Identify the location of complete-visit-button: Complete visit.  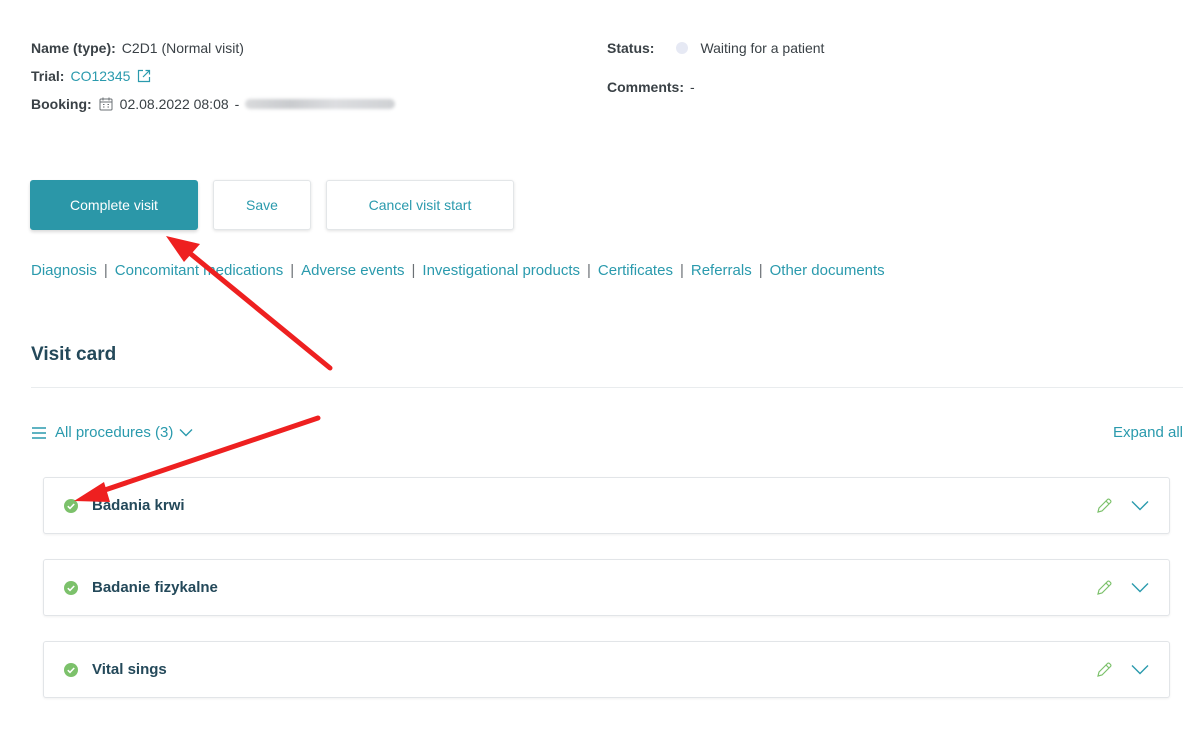
(114, 205).